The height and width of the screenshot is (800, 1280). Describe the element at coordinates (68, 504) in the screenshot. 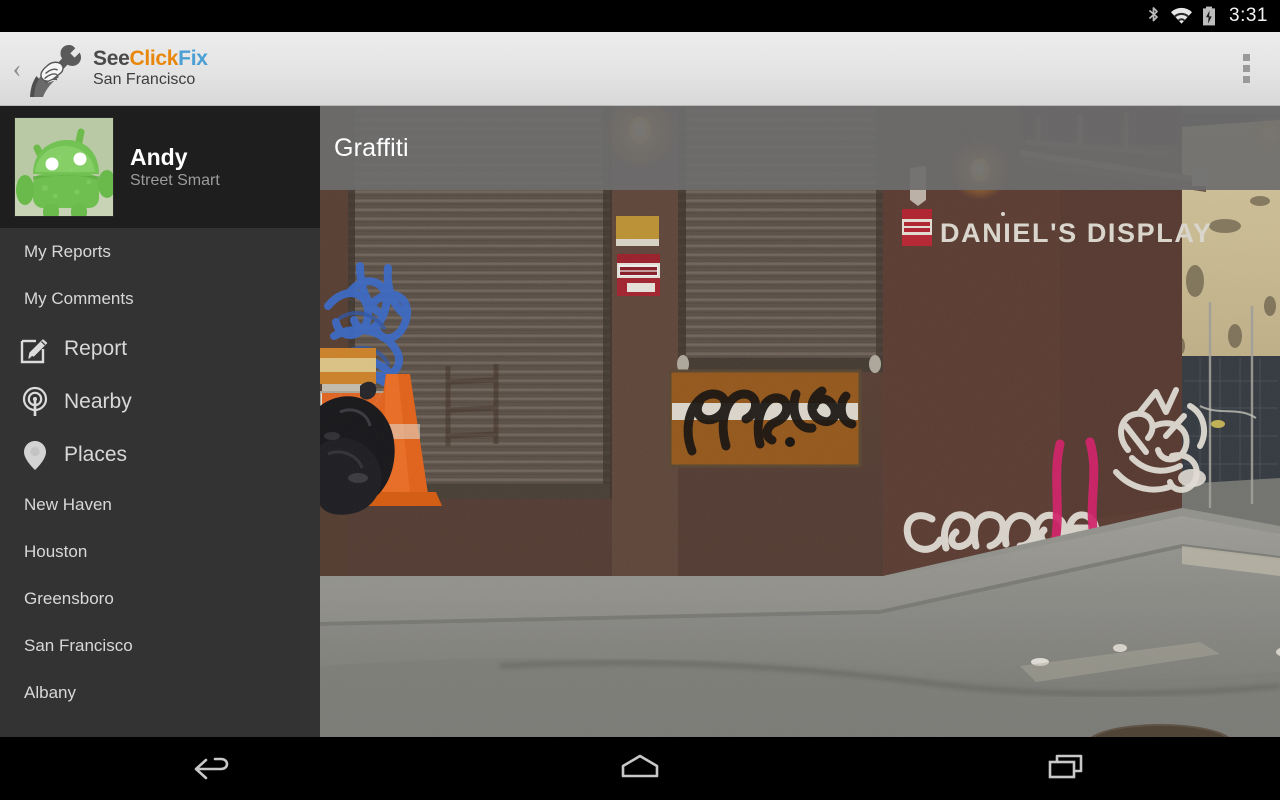

I see `sidebar-item-label: New Haven` at that location.